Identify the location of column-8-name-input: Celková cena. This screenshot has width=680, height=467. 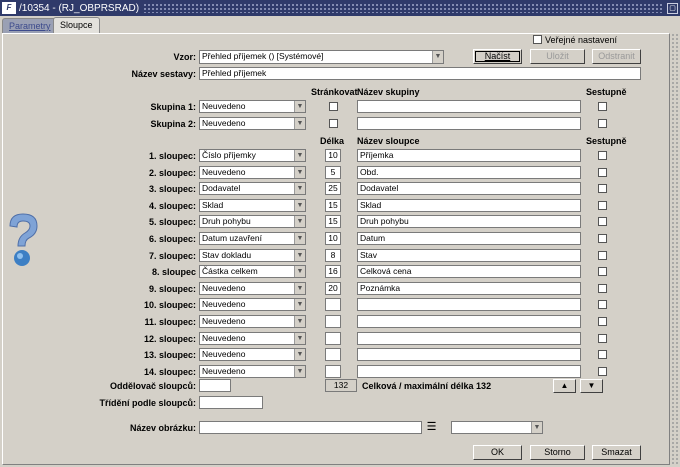
(469, 271).